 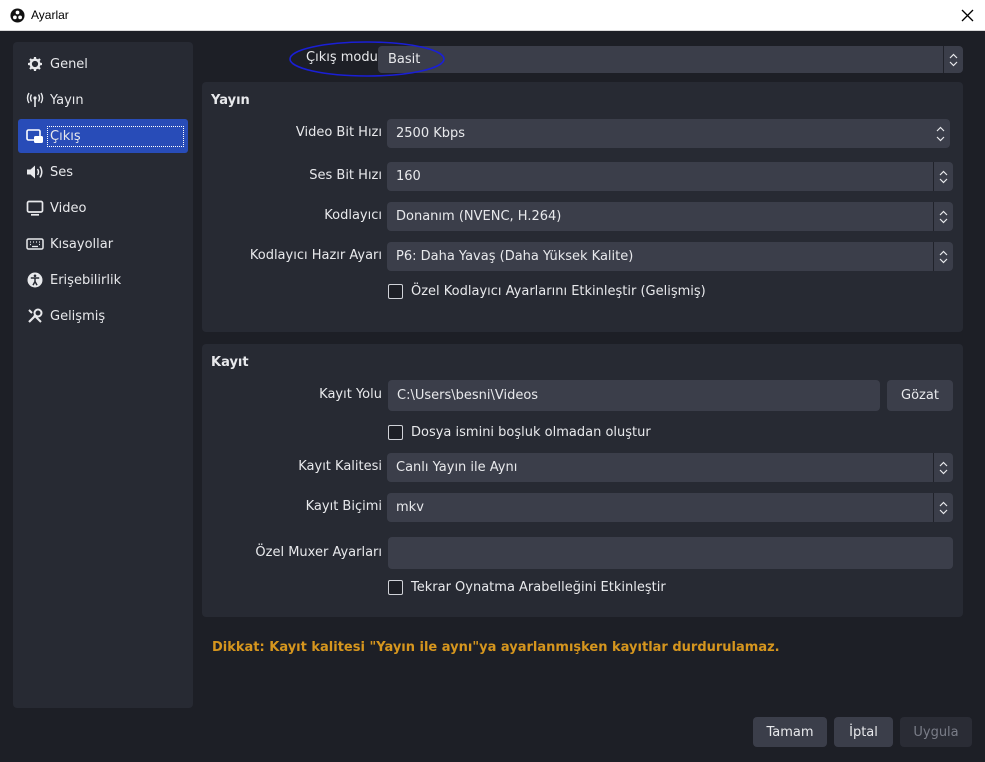 What do you see at coordinates (103, 64) in the screenshot?
I see `sidebar-item-general: Genel` at bounding box center [103, 64].